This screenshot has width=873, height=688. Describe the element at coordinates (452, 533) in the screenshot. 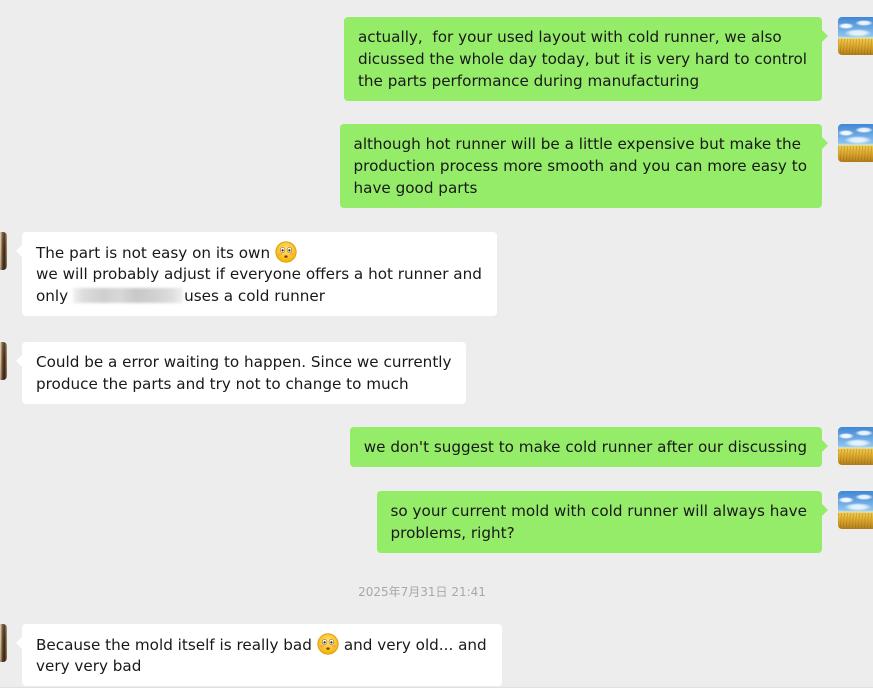

I see `message-text-line: problems, right?` at that location.